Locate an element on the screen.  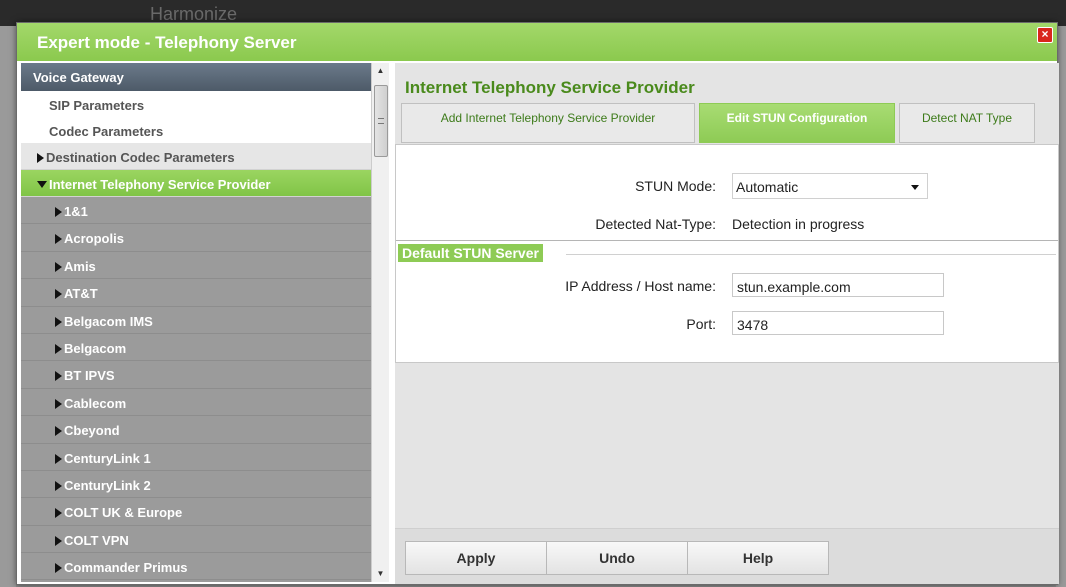
stun-mode-value: Automatic is located at coordinates (767, 187).